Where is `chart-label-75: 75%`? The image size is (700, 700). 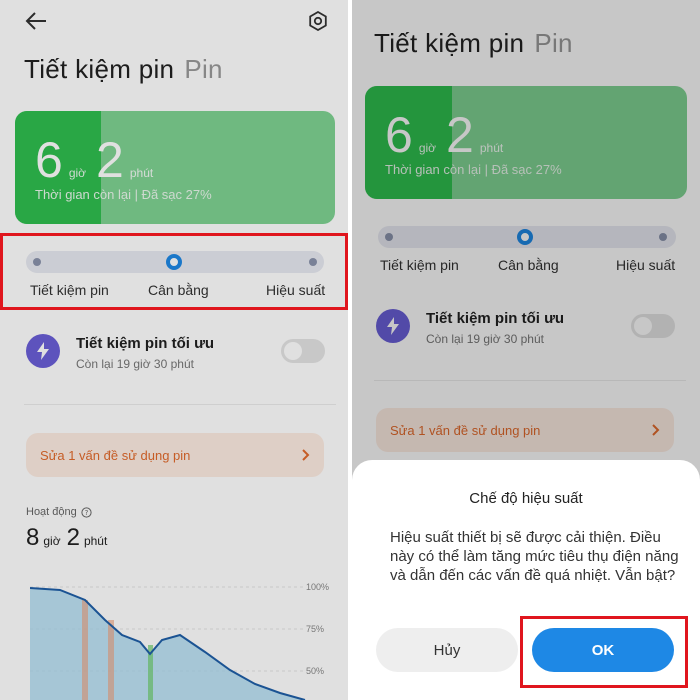
chart-label-75: 75% is located at coordinates (315, 629).